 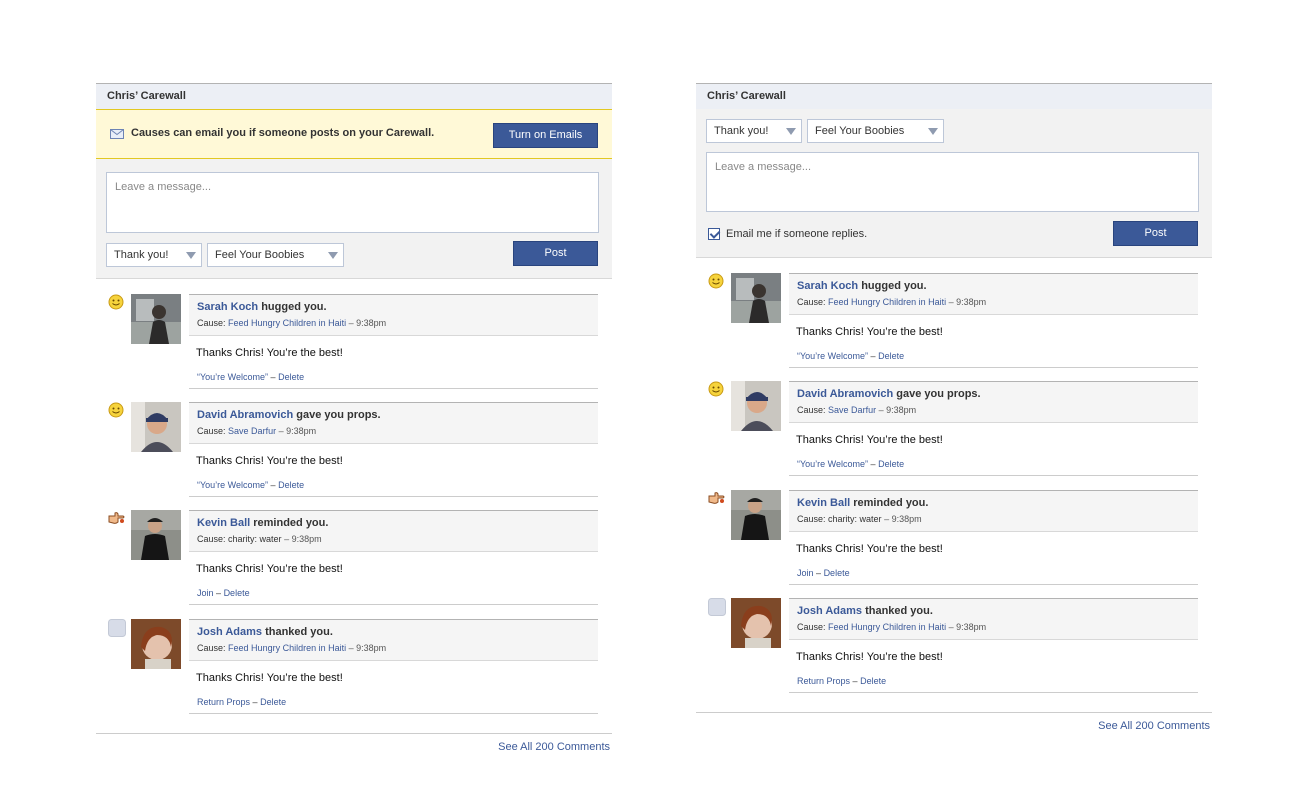 I want to click on panel-title: Chris’ Carewall, so click(x=954, y=96).